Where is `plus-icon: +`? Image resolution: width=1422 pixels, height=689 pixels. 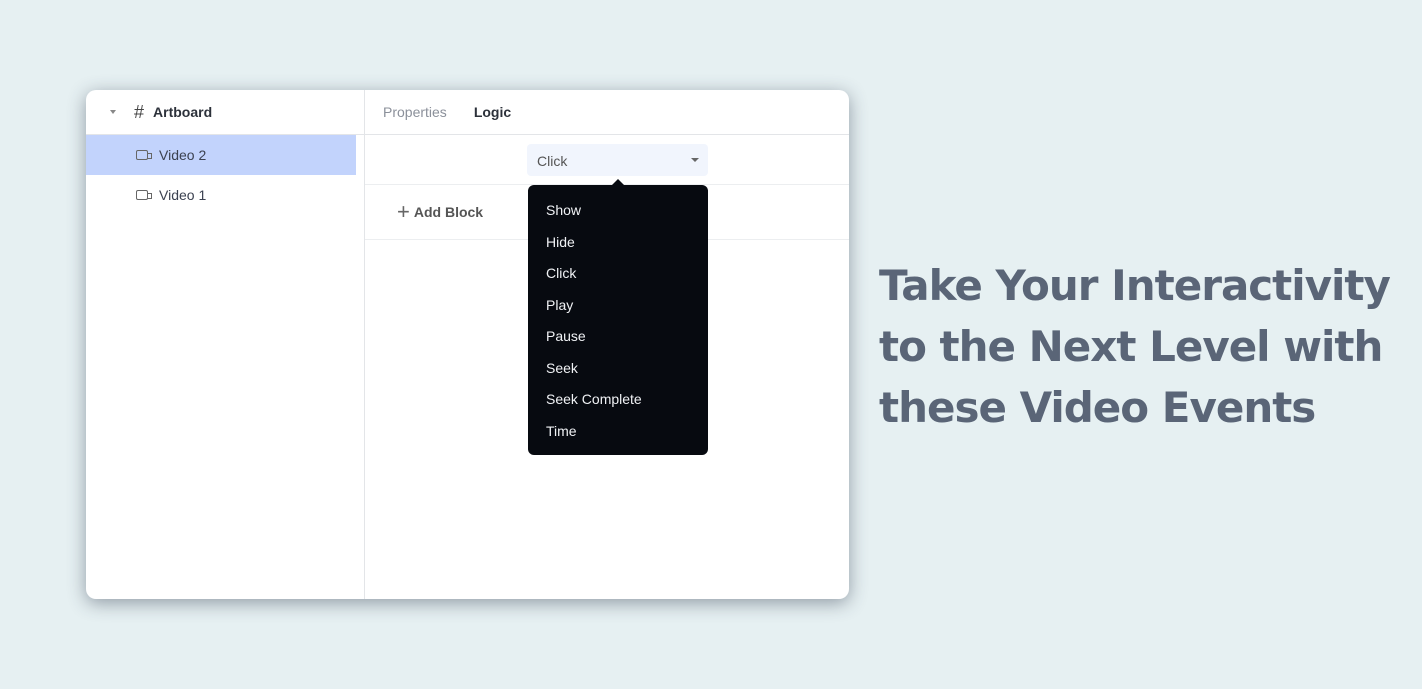 plus-icon: + is located at coordinates (403, 211).